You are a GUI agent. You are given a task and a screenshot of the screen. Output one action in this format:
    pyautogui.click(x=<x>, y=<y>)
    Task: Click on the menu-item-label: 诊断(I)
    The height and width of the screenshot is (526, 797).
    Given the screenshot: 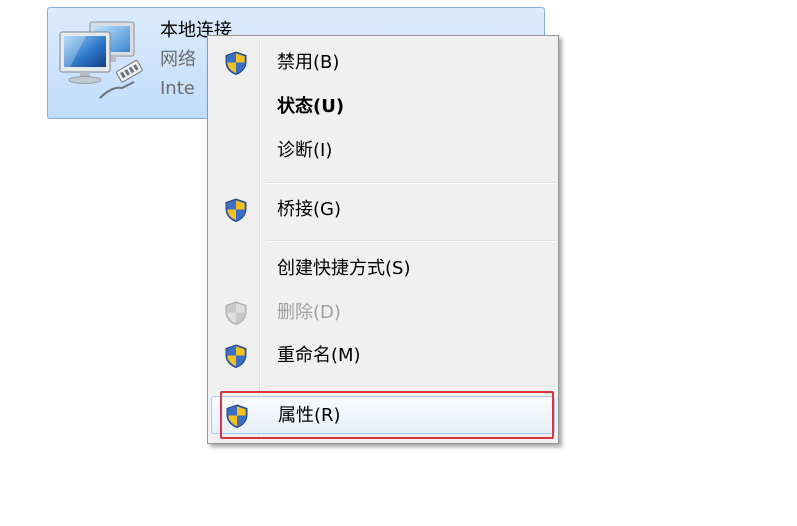 What is the action you would take?
    pyautogui.click(x=305, y=150)
    